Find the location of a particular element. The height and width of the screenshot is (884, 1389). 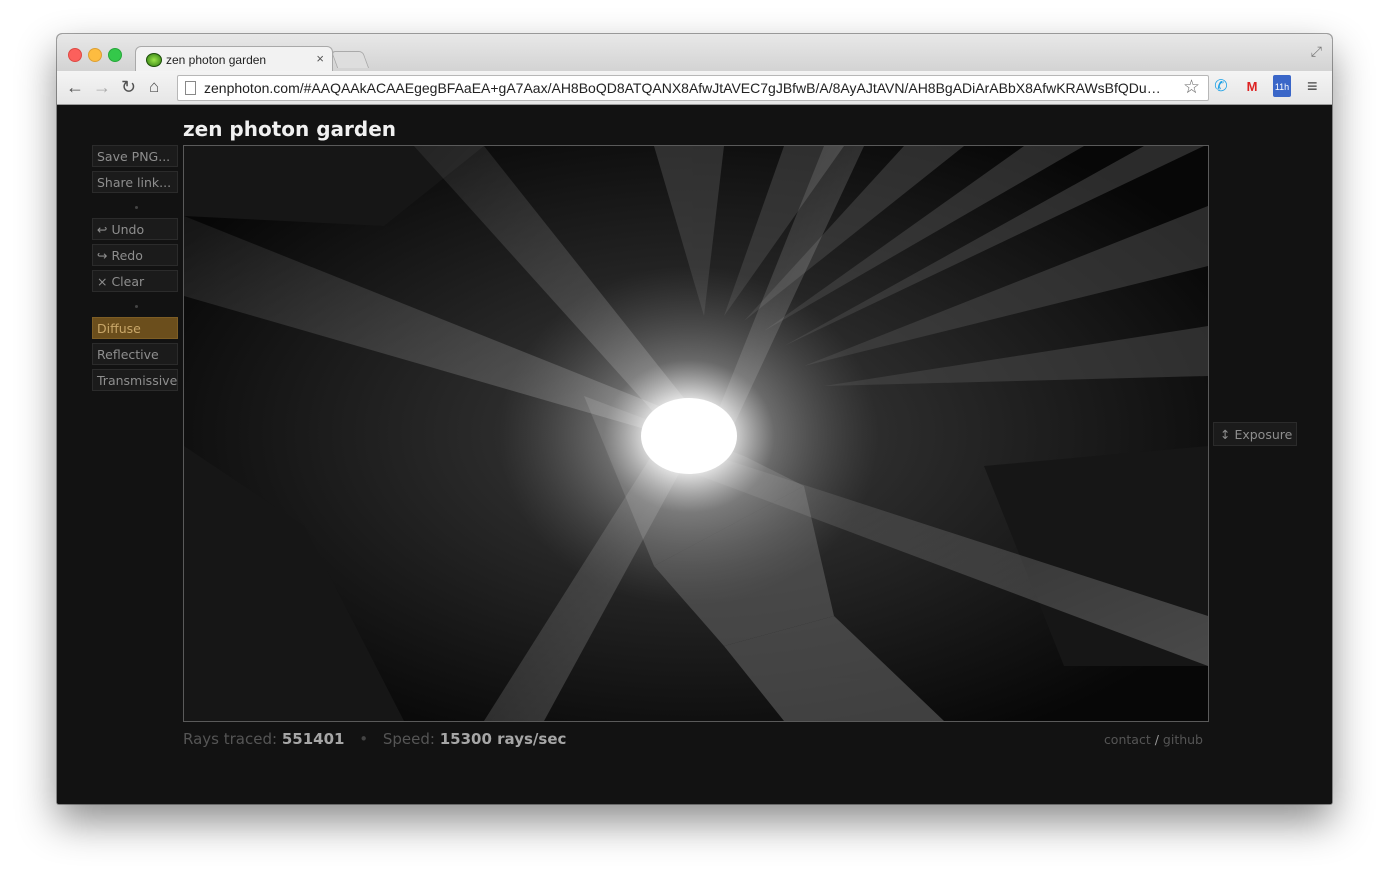

transmissive-material-button: Transmissive is located at coordinates (135, 380).